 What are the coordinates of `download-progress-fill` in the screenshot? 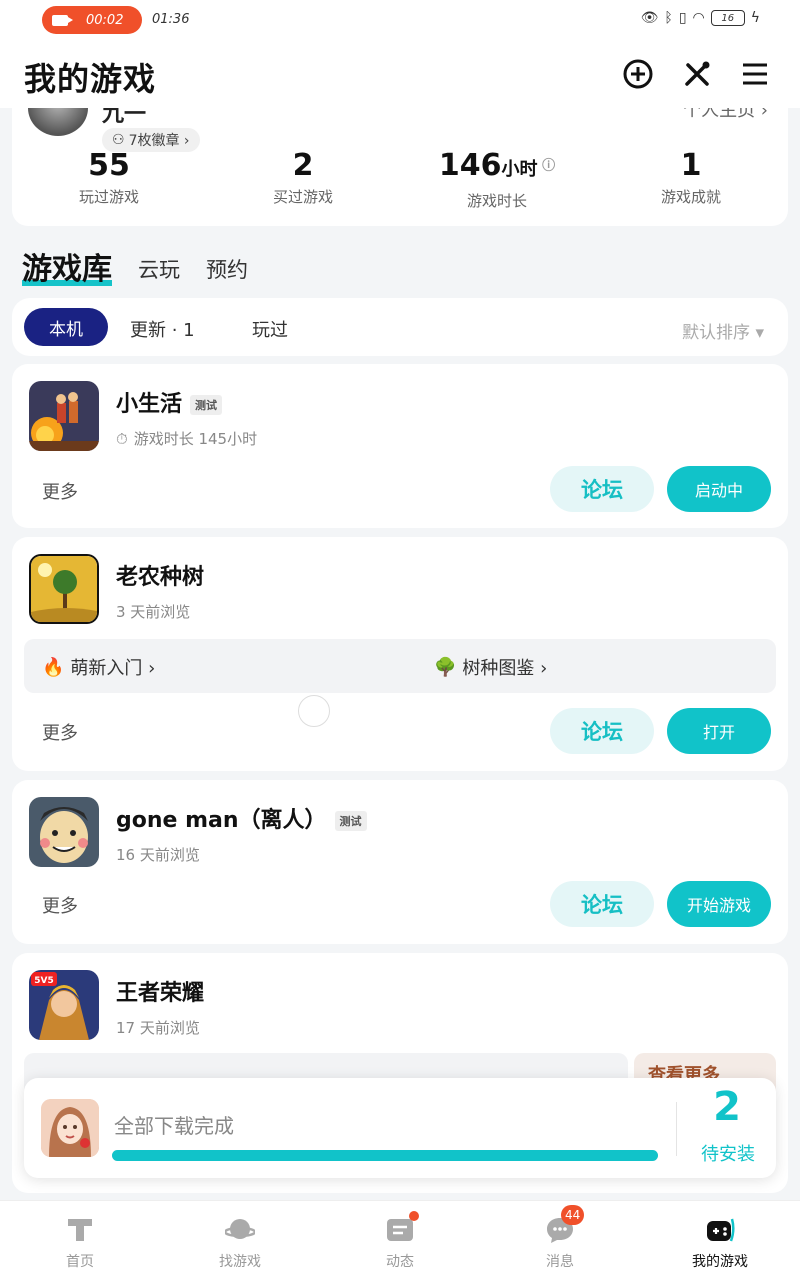 It's located at (385, 1155).